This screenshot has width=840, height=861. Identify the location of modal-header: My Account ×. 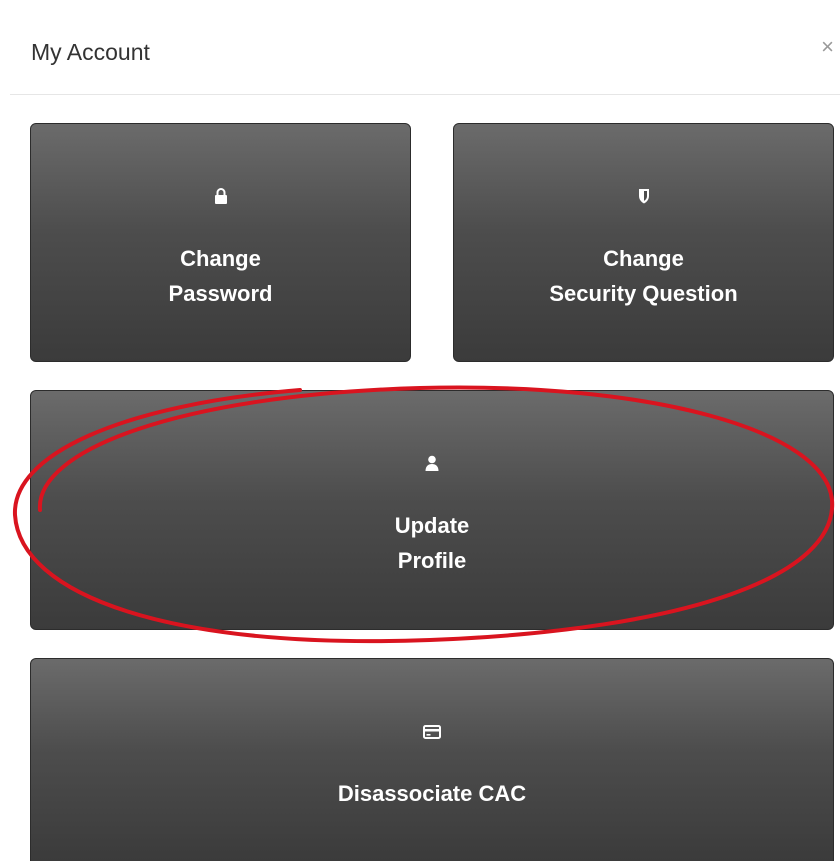
(425, 47).